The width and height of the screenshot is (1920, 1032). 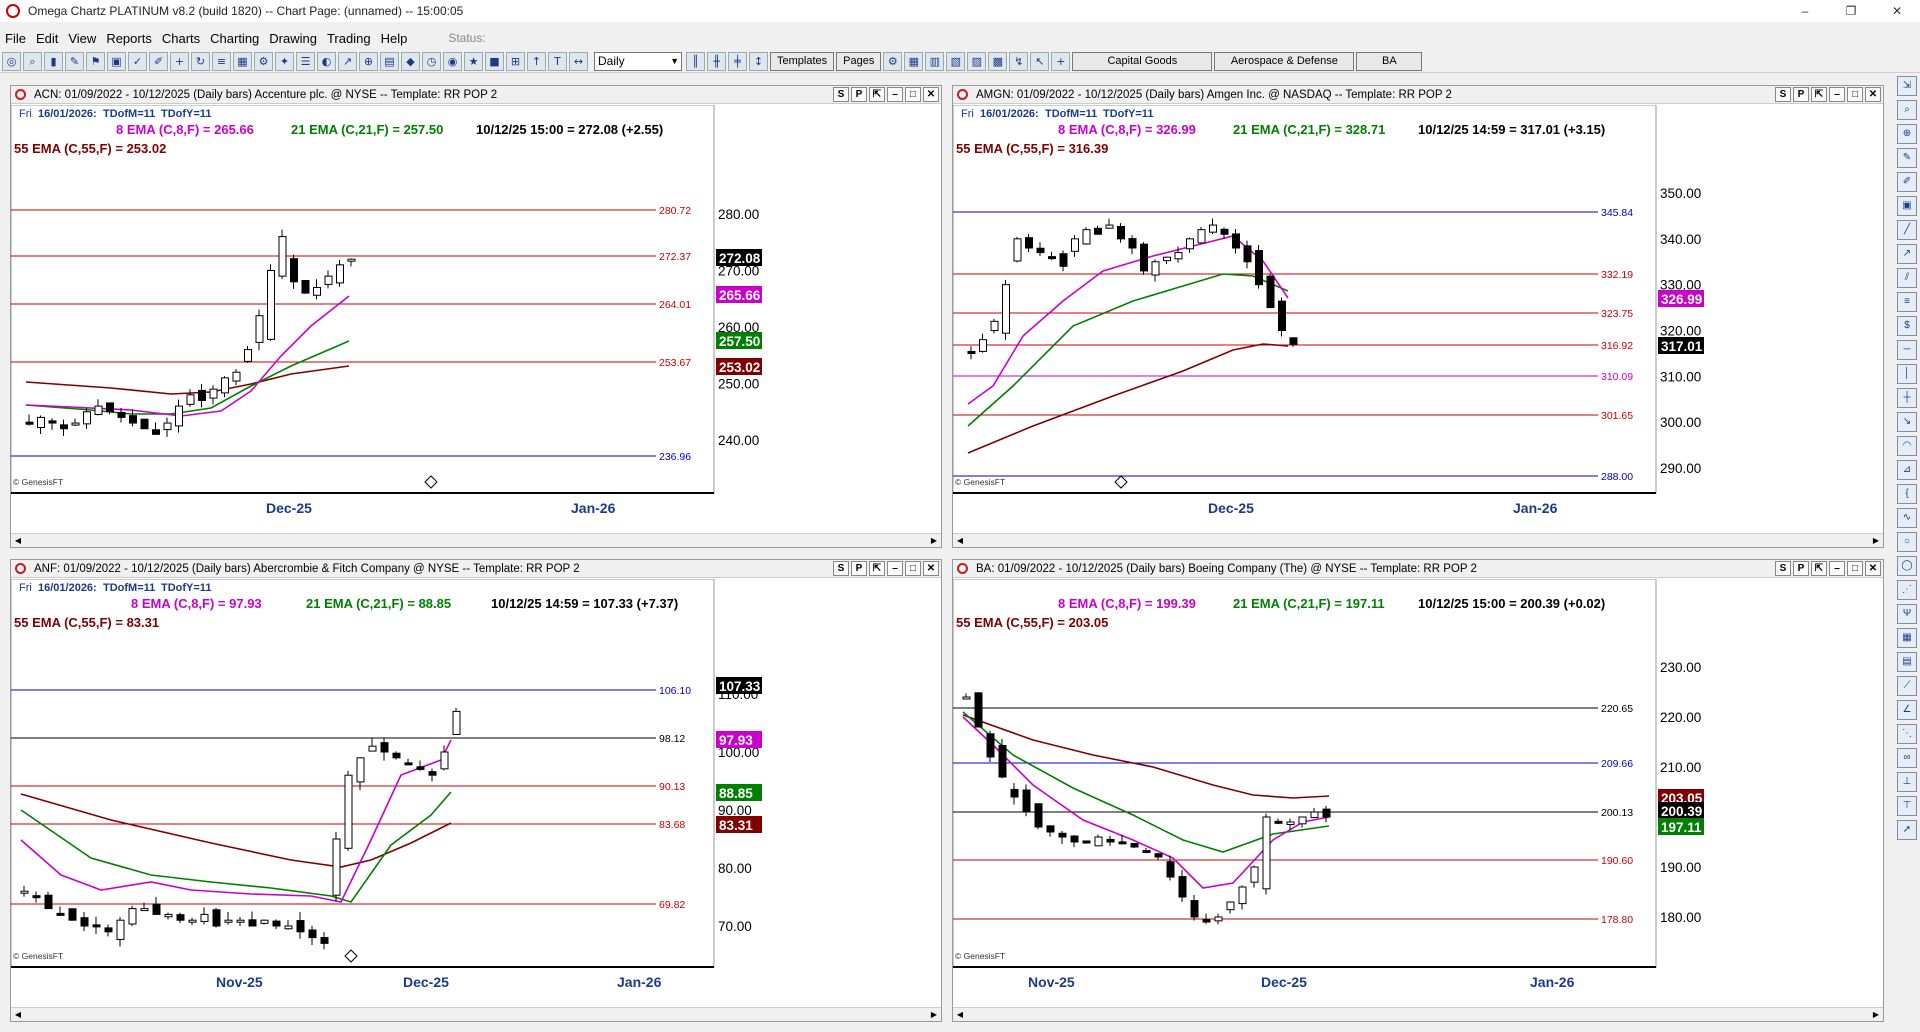 I want to click on zoom-icon: ⊕, so click(x=368, y=61).